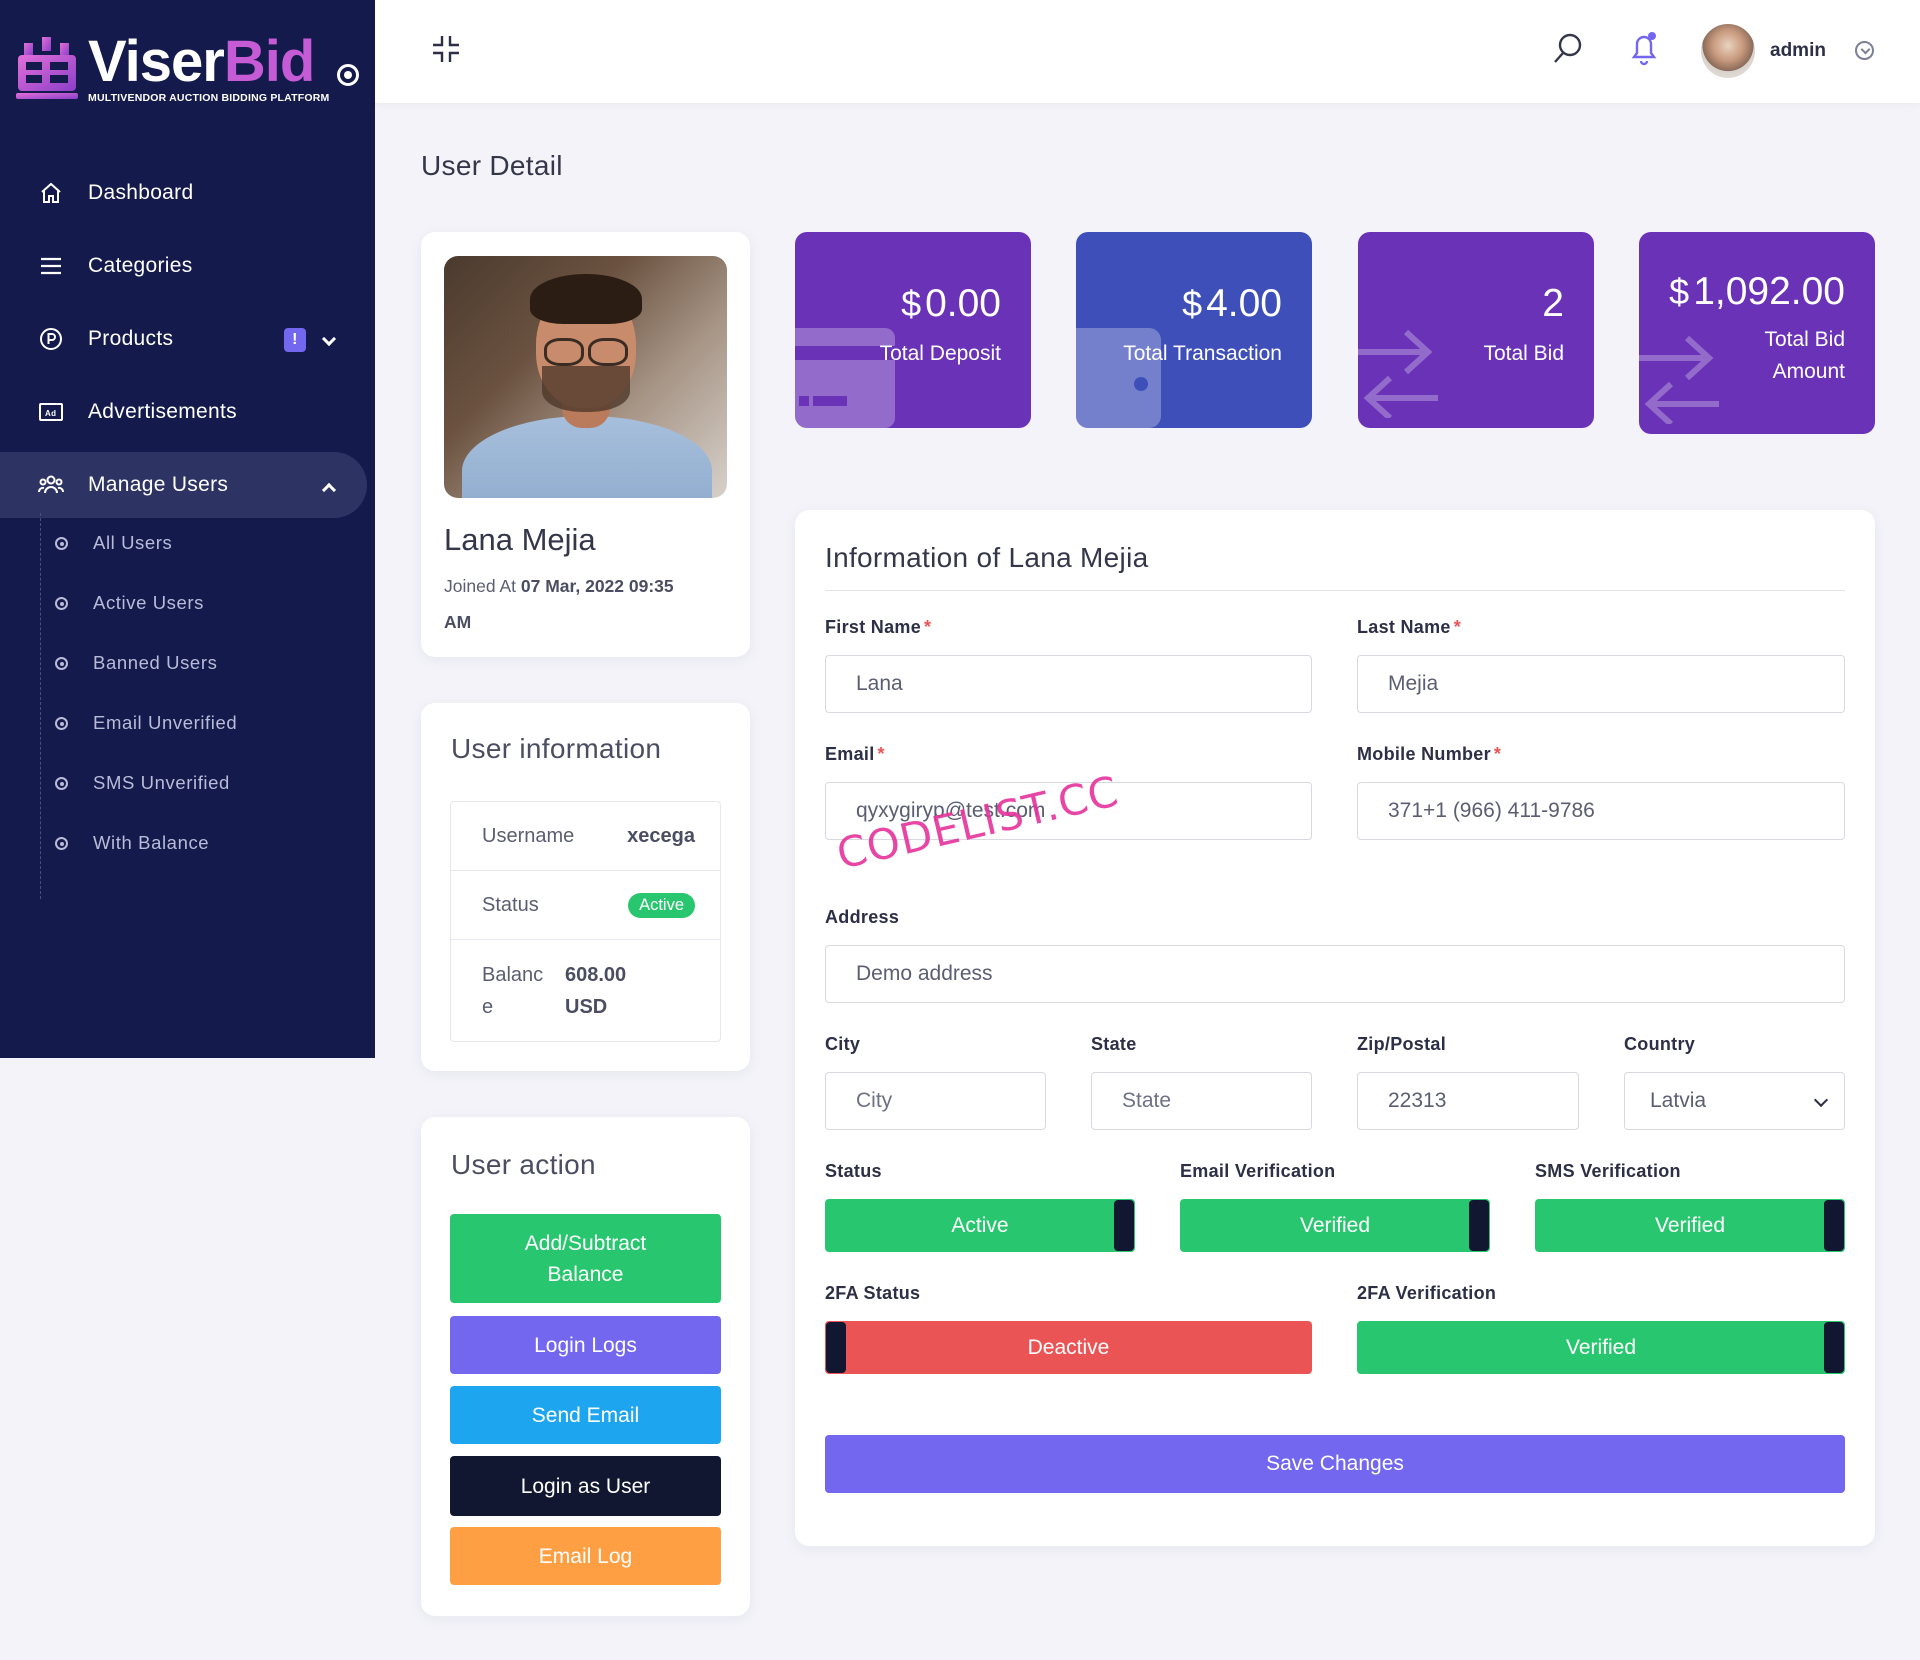 The image size is (1920, 1660). Describe the element at coordinates (187, 412) in the screenshot. I see `sidebar-item-advertisements: Ad Advertisements` at that location.